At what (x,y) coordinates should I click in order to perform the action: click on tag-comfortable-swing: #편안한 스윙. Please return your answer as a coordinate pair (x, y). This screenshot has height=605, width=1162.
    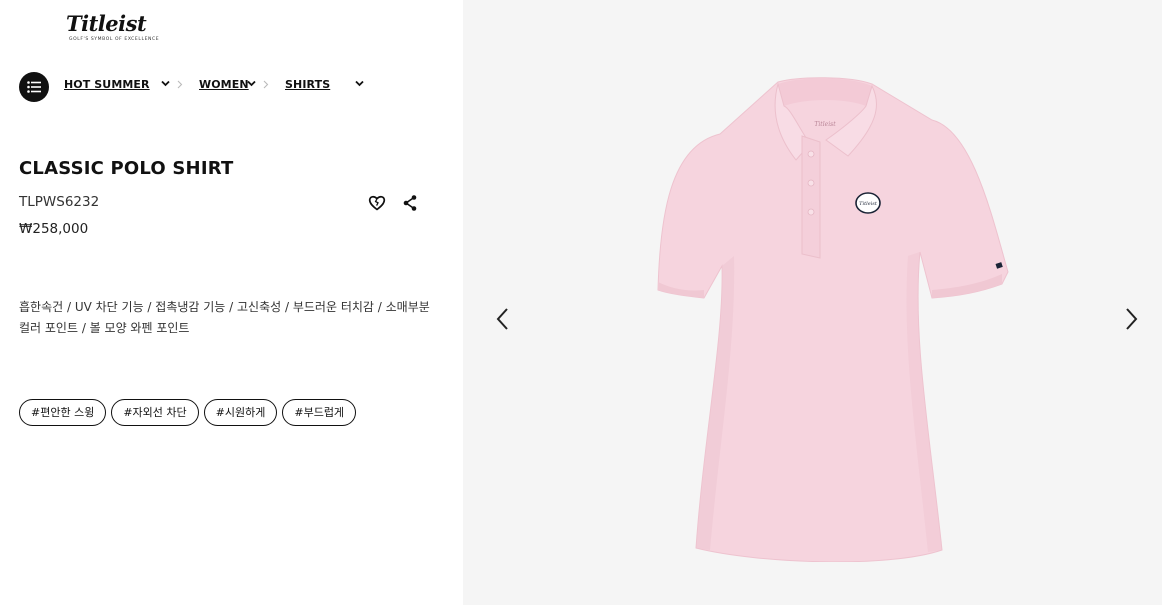
    Looking at the image, I should click on (63, 412).